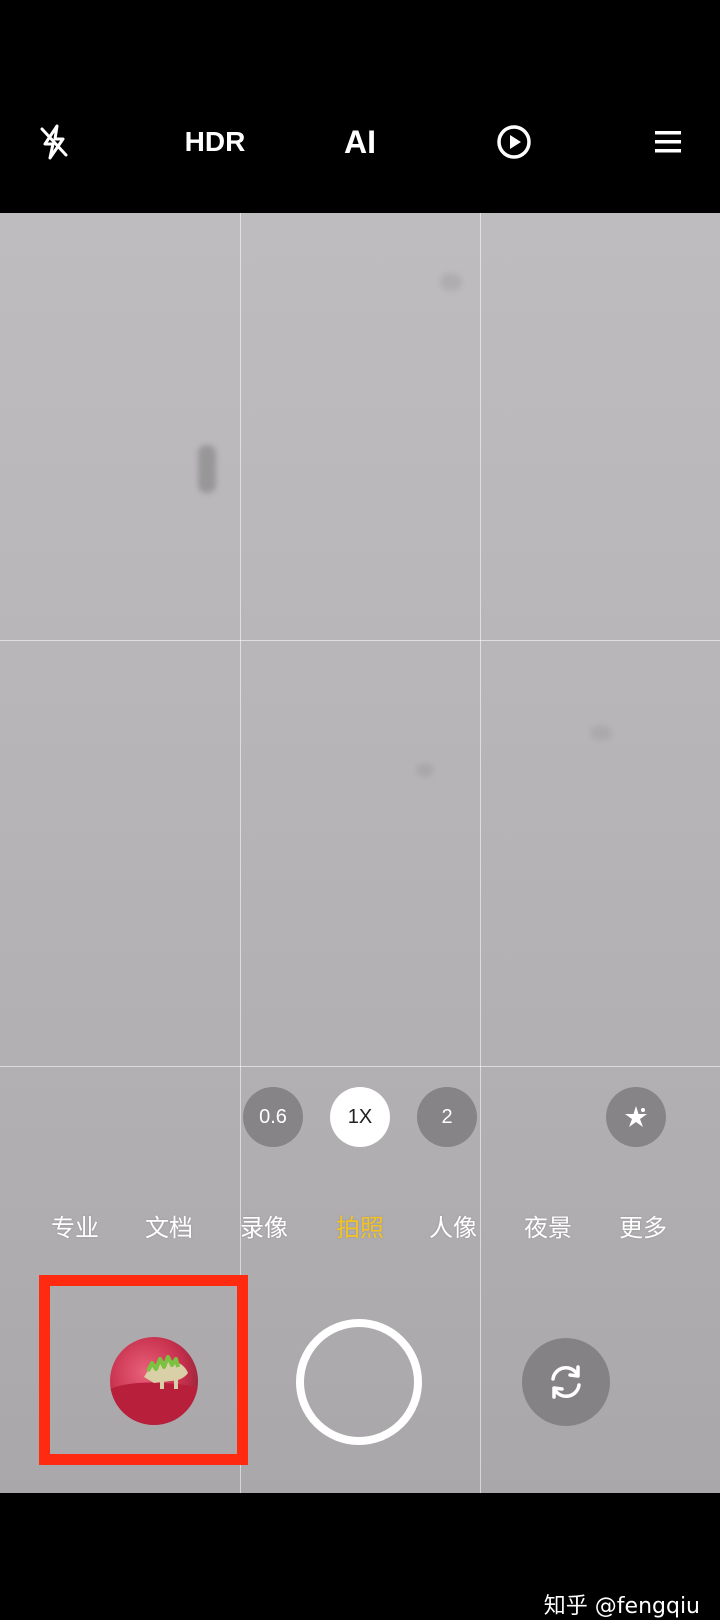 The image size is (720, 1620). I want to click on hdr-button: HDR, so click(215, 142).